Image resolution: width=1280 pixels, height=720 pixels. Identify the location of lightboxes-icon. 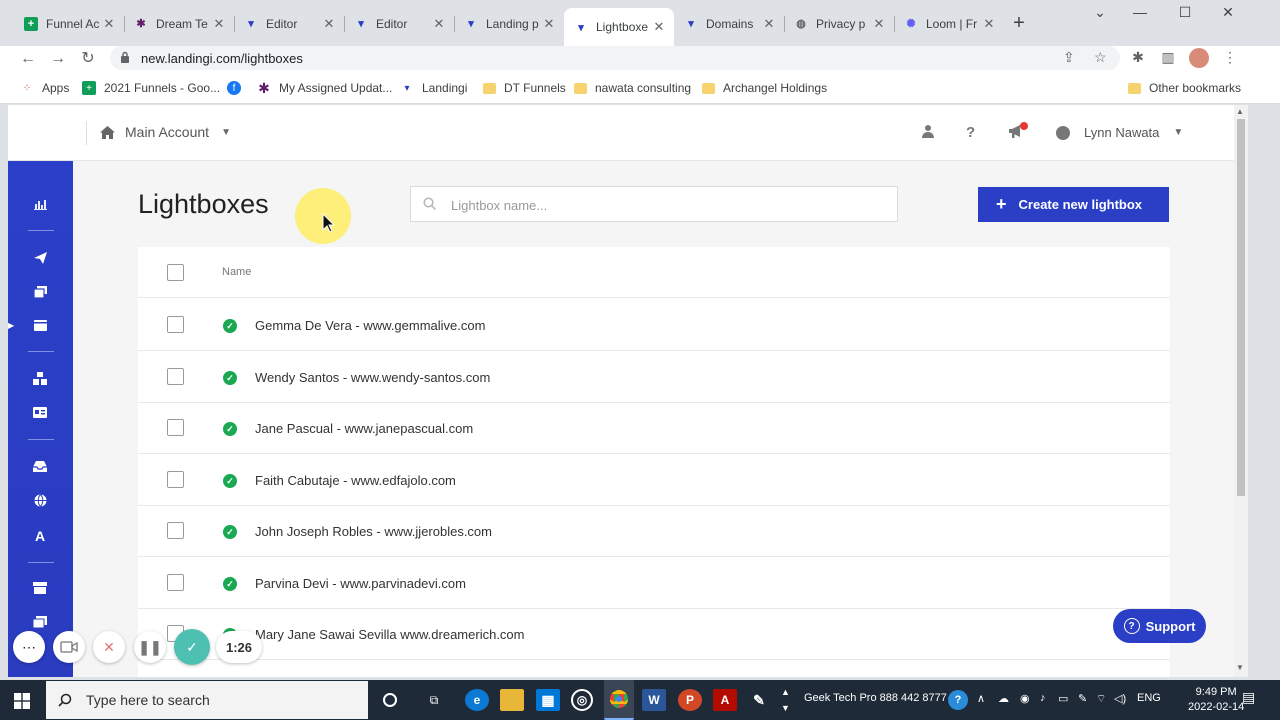
(40, 327).